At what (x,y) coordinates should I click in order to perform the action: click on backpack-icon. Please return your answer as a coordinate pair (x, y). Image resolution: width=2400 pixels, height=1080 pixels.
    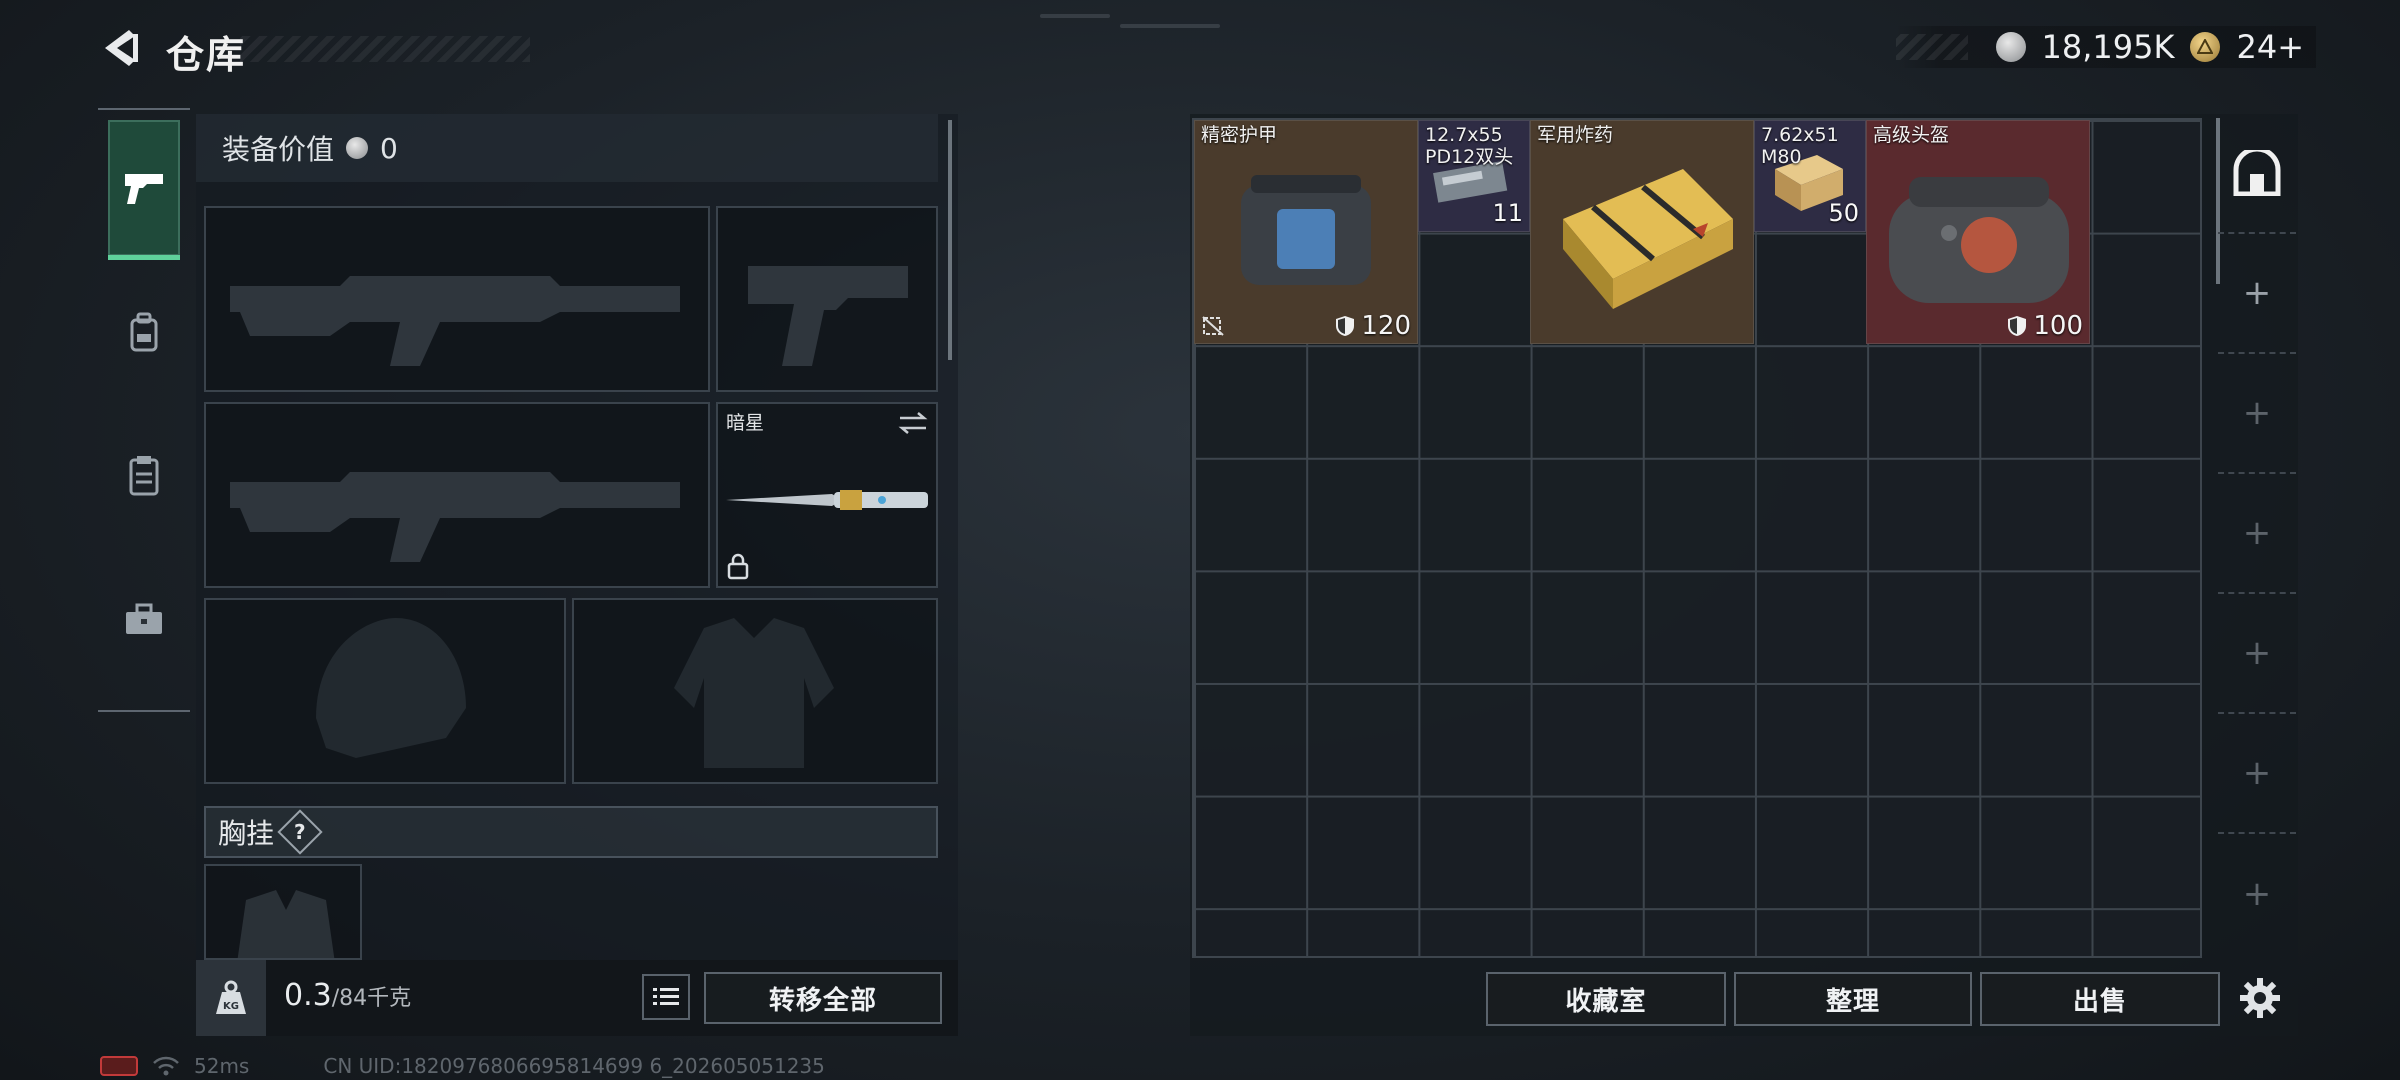
    Looking at the image, I should click on (144, 332).